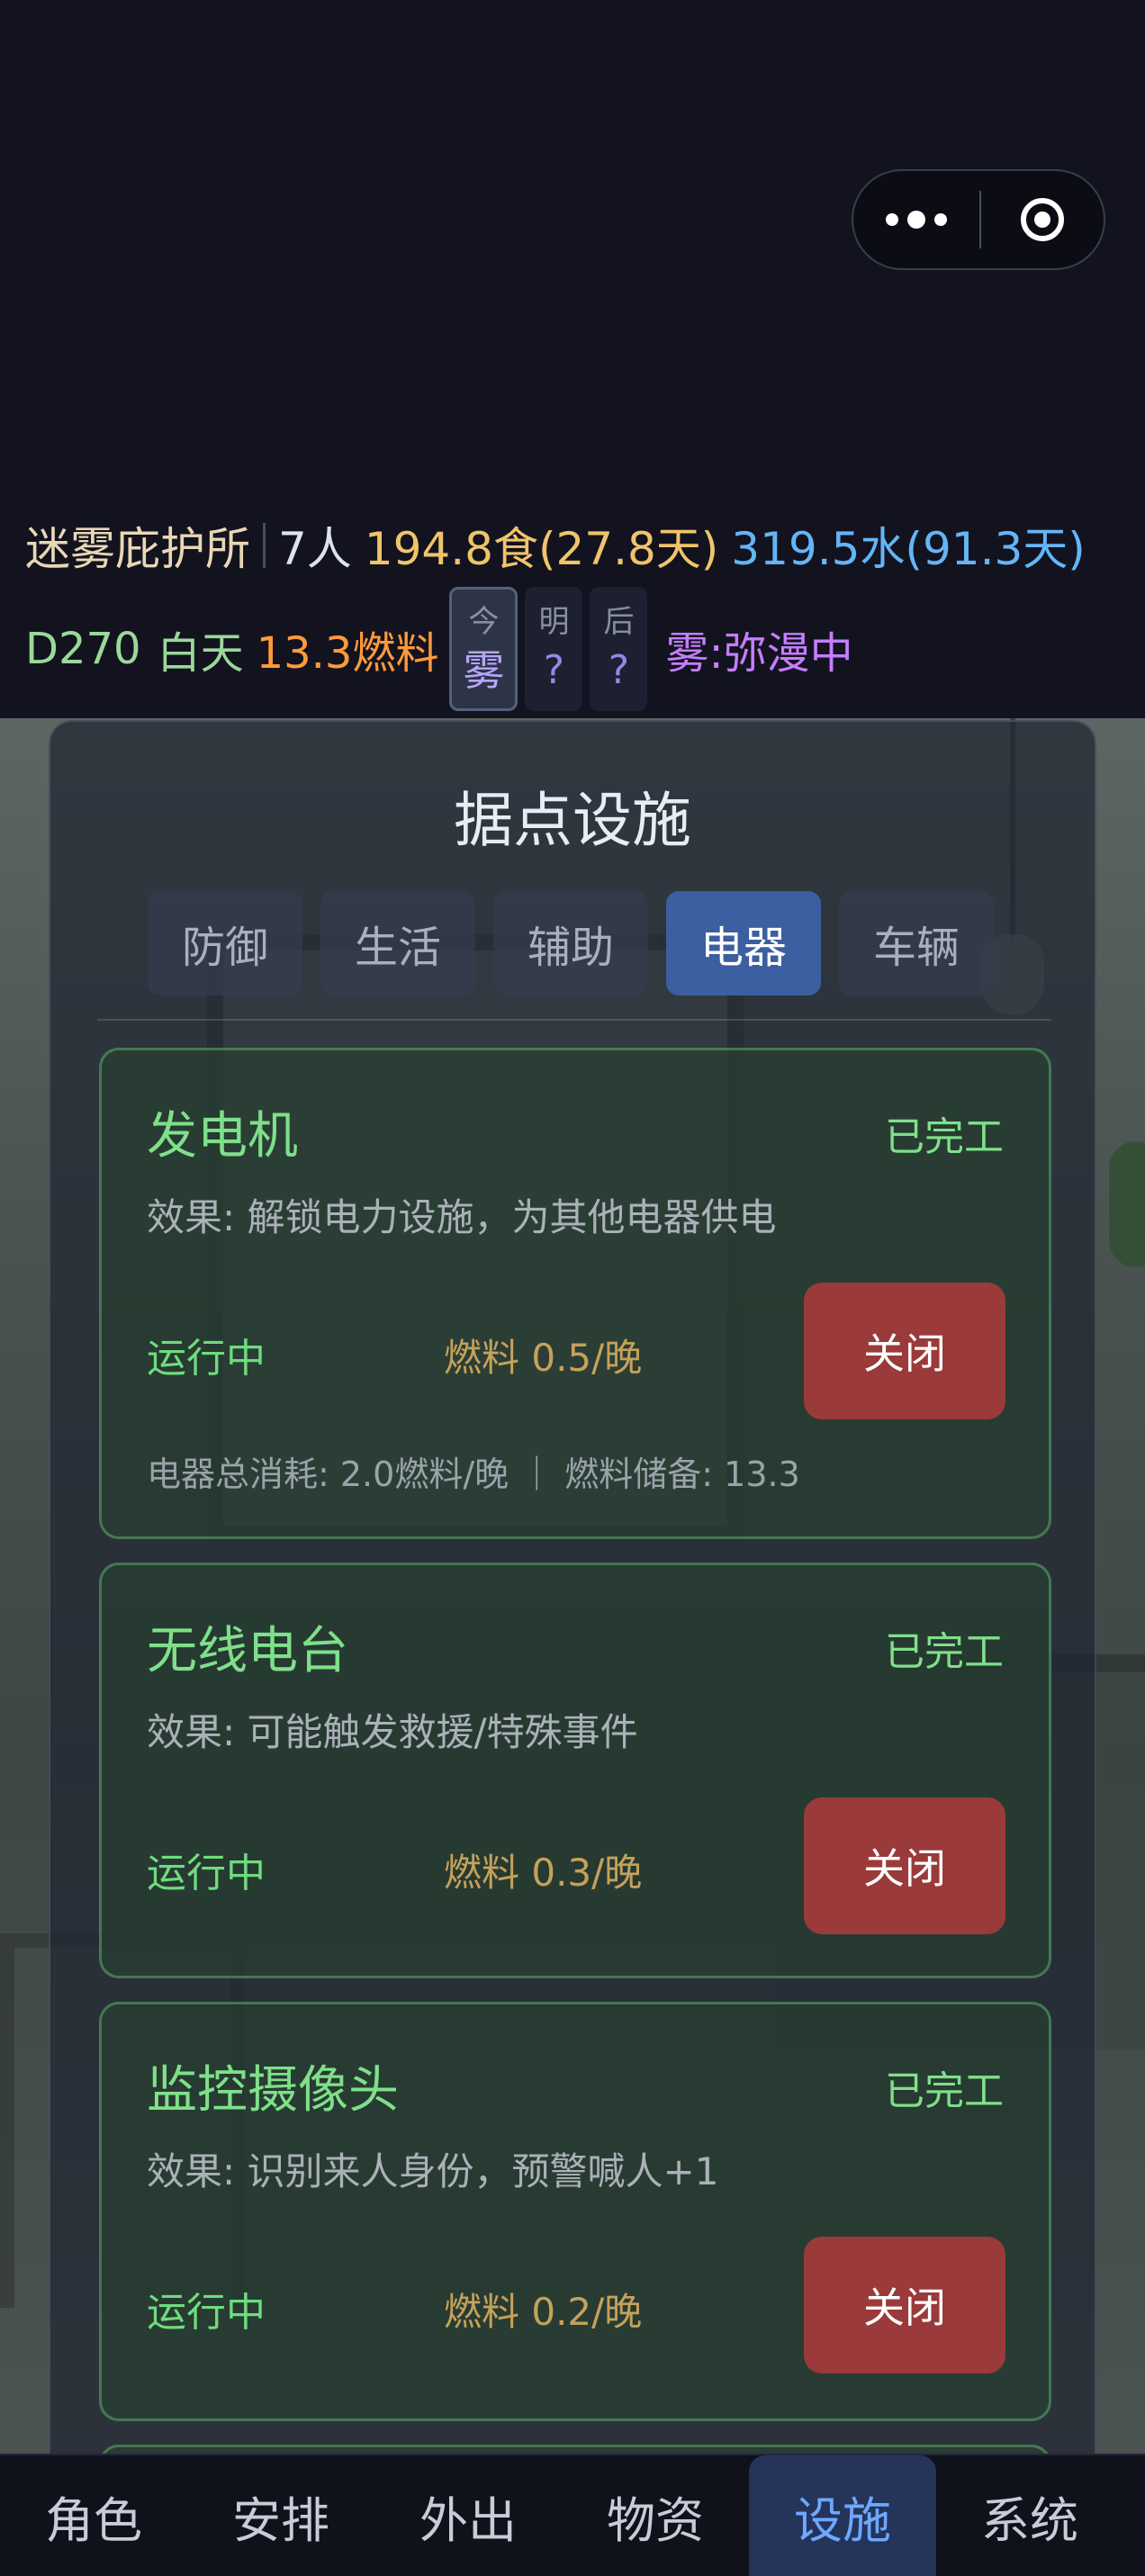 This screenshot has width=1145, height=2576. Describe the element at coordinates (572, 820) in the screenshot. I see `panel-title: 据点设施` at that location.